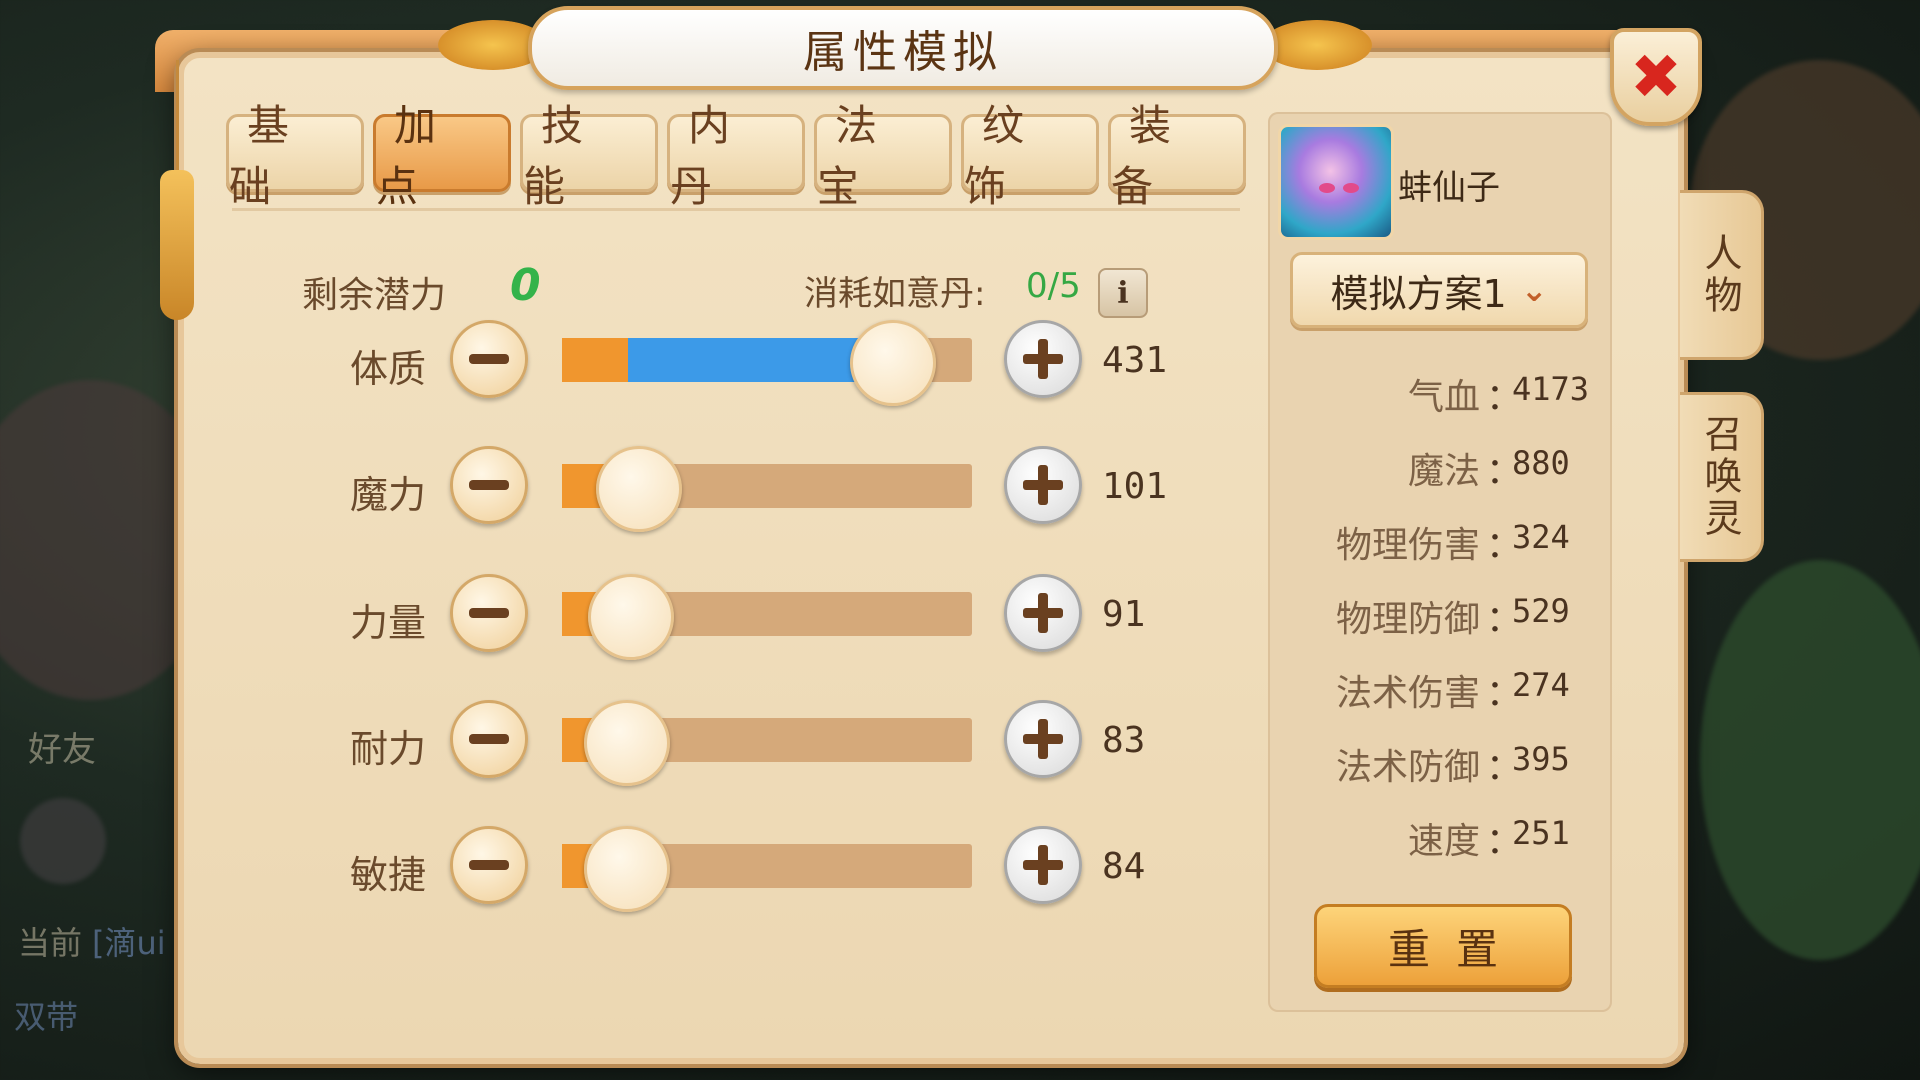 The width and height of the screenshot is (1920, 1080). I want to click on tab-basic: 基础, so click(295, 156).